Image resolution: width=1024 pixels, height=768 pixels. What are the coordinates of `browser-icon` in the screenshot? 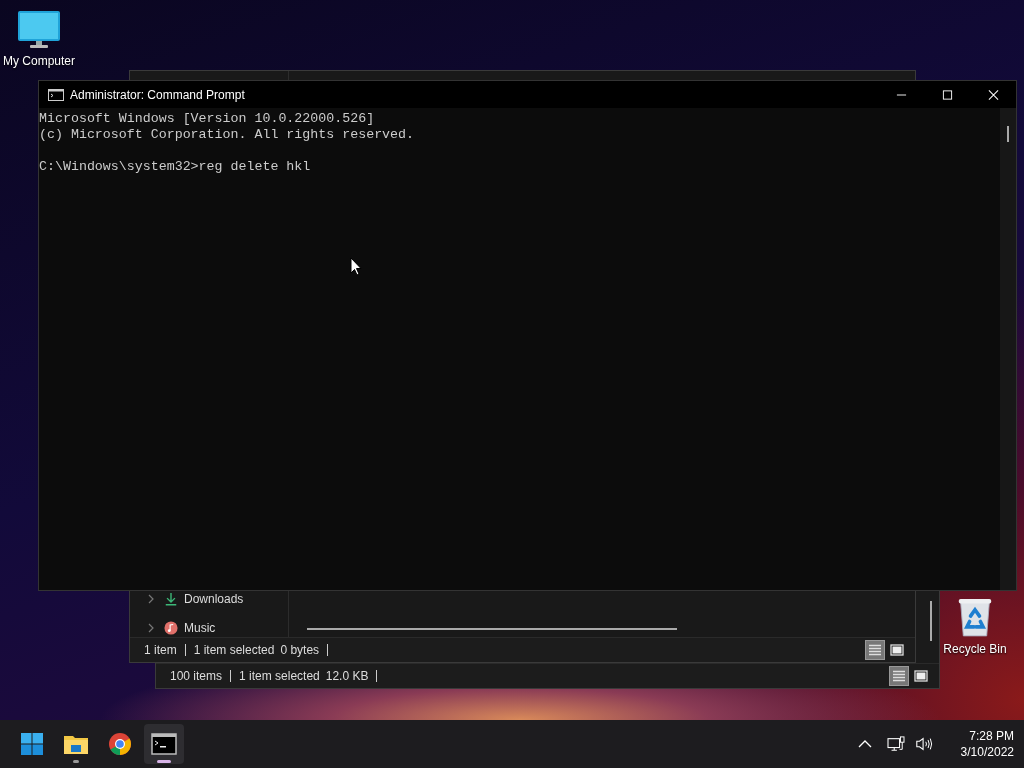 It's located at (120, 744).